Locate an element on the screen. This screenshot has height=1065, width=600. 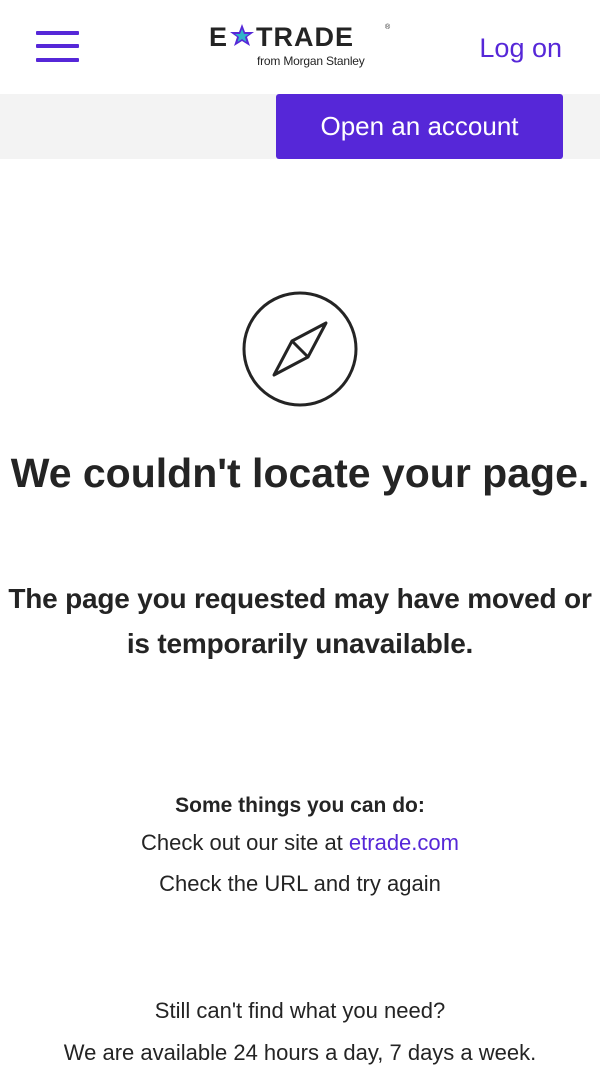
log-on-link: Log on is located at coordinates (520, 48).